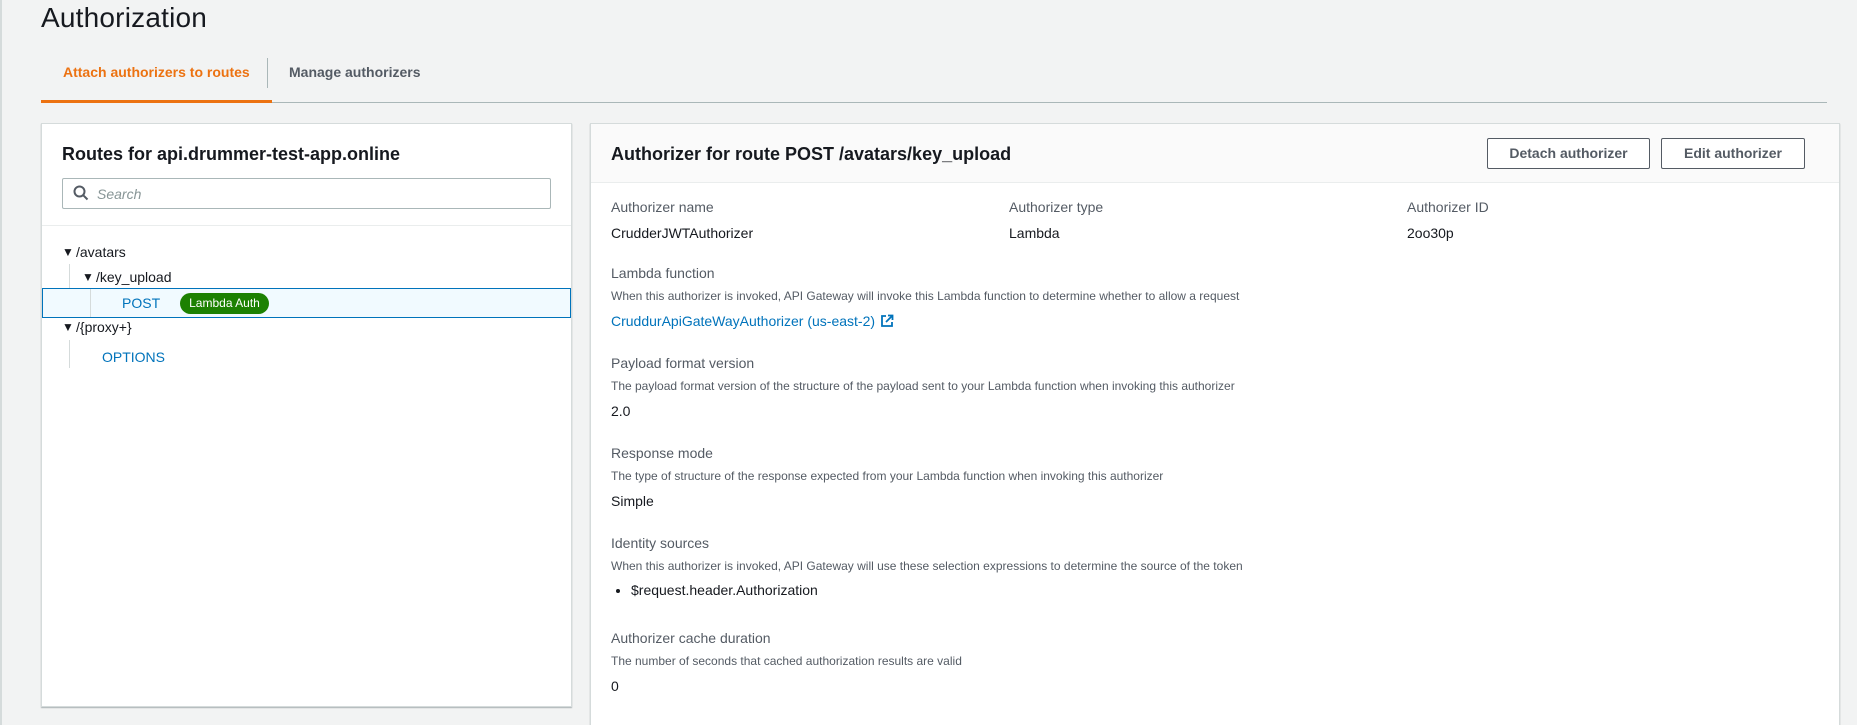 The image size is (1857, 725). I want to click on tab-manage-authorizers: Manage authorizers, so click(354, 79).